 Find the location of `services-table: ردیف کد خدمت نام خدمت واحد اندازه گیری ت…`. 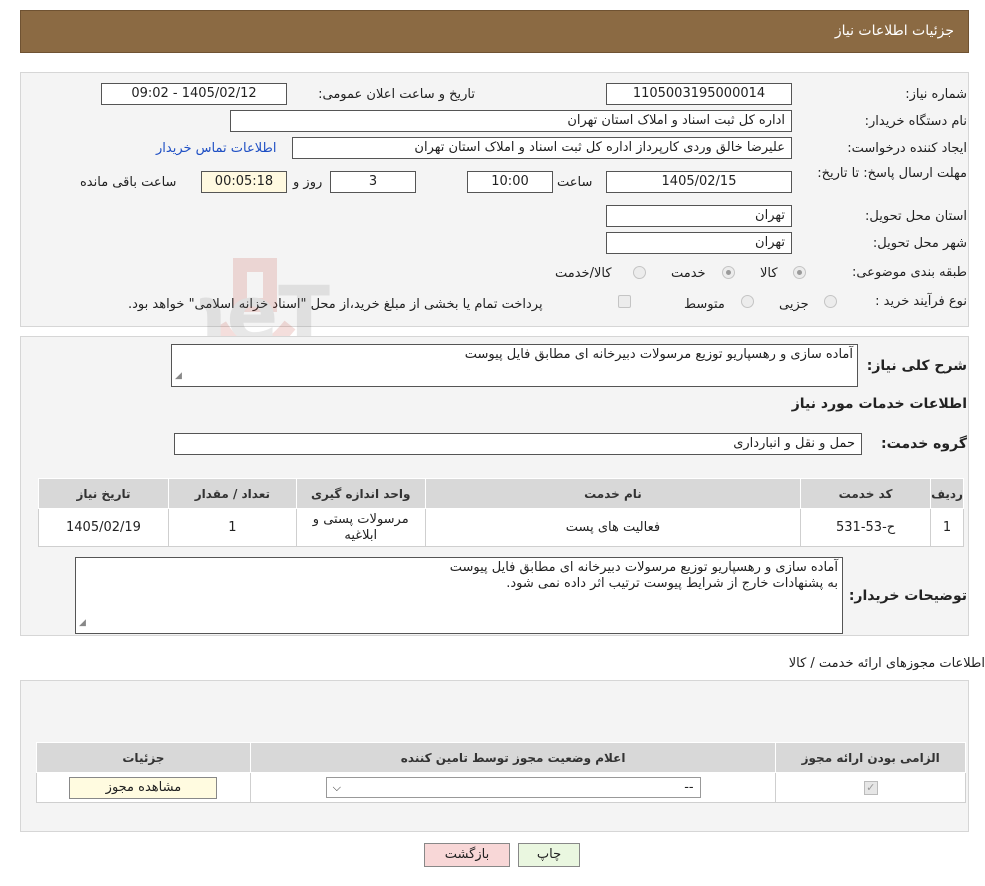

services-table: ردیف کد خدمت نام خدمت واحد اندازه گیری ت… is located at coordinates (501, 512).